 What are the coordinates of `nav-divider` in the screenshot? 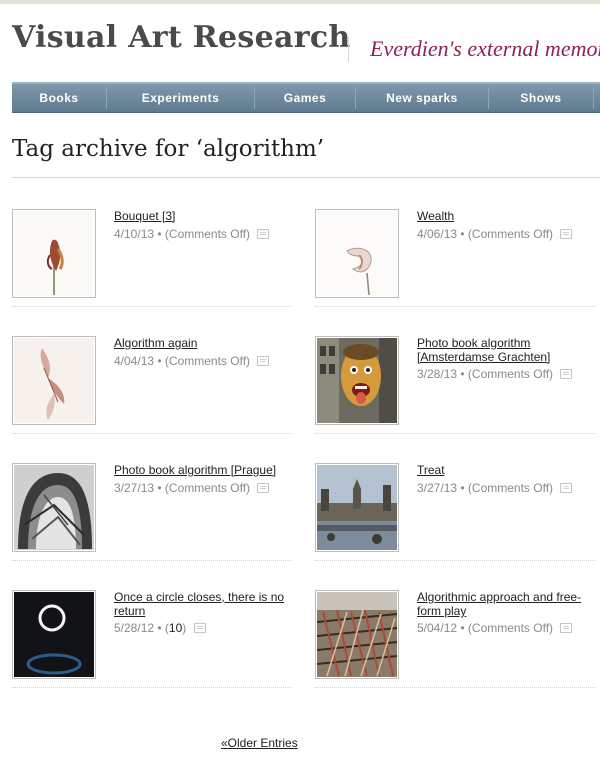 It's located at (593, 98).